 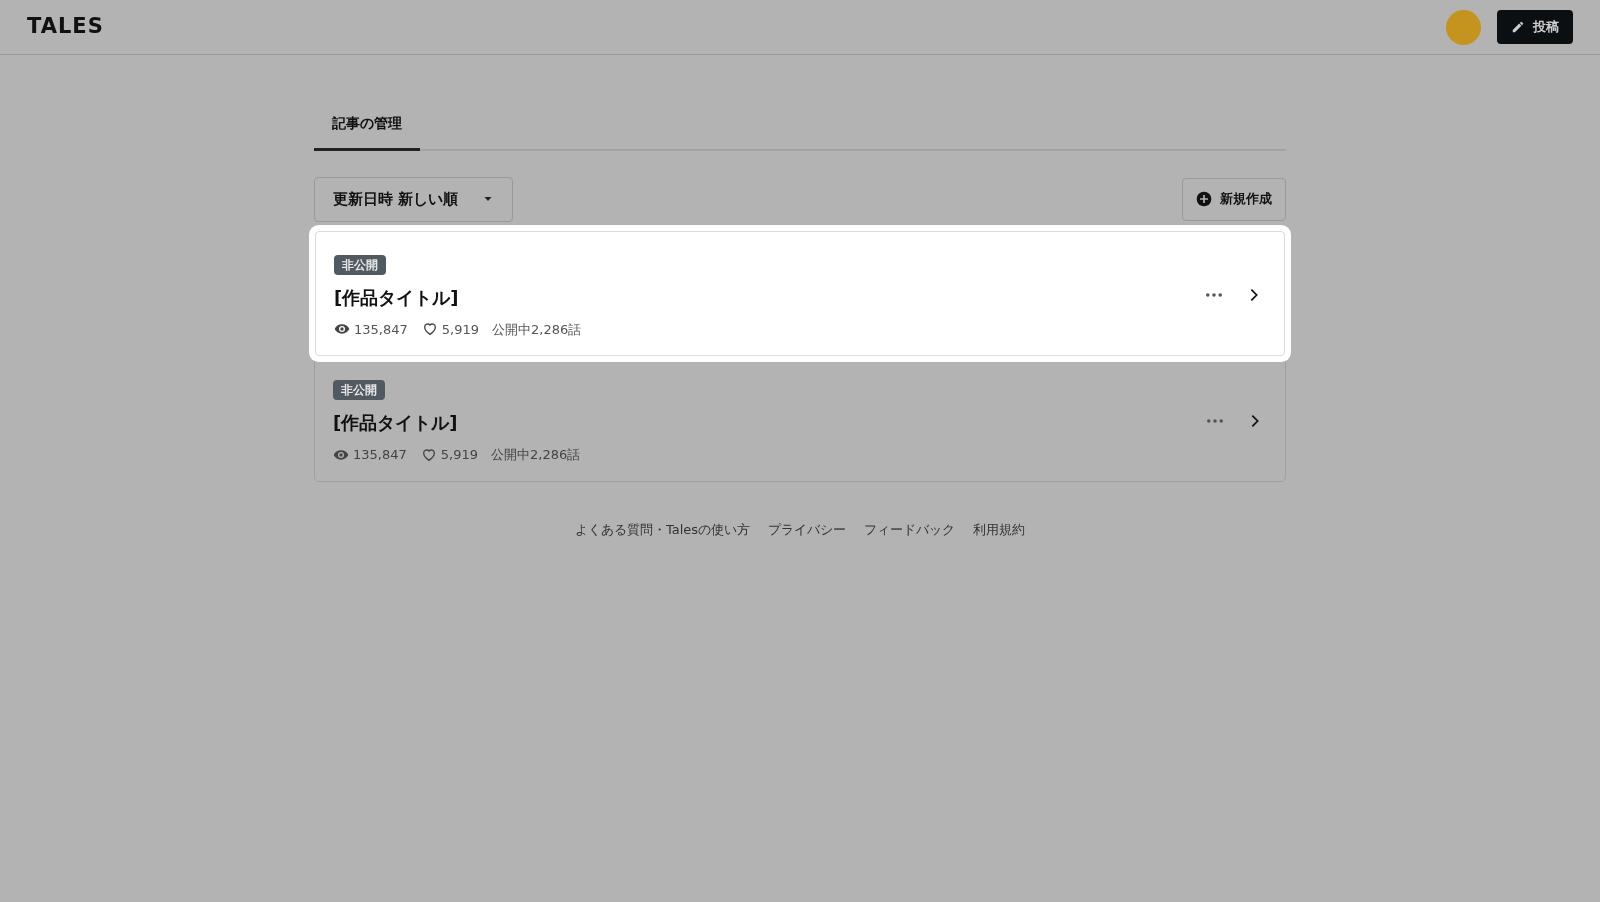 I want to click on sort-dropdown: 更新日時 新しい順, so click(x=414, y=199).